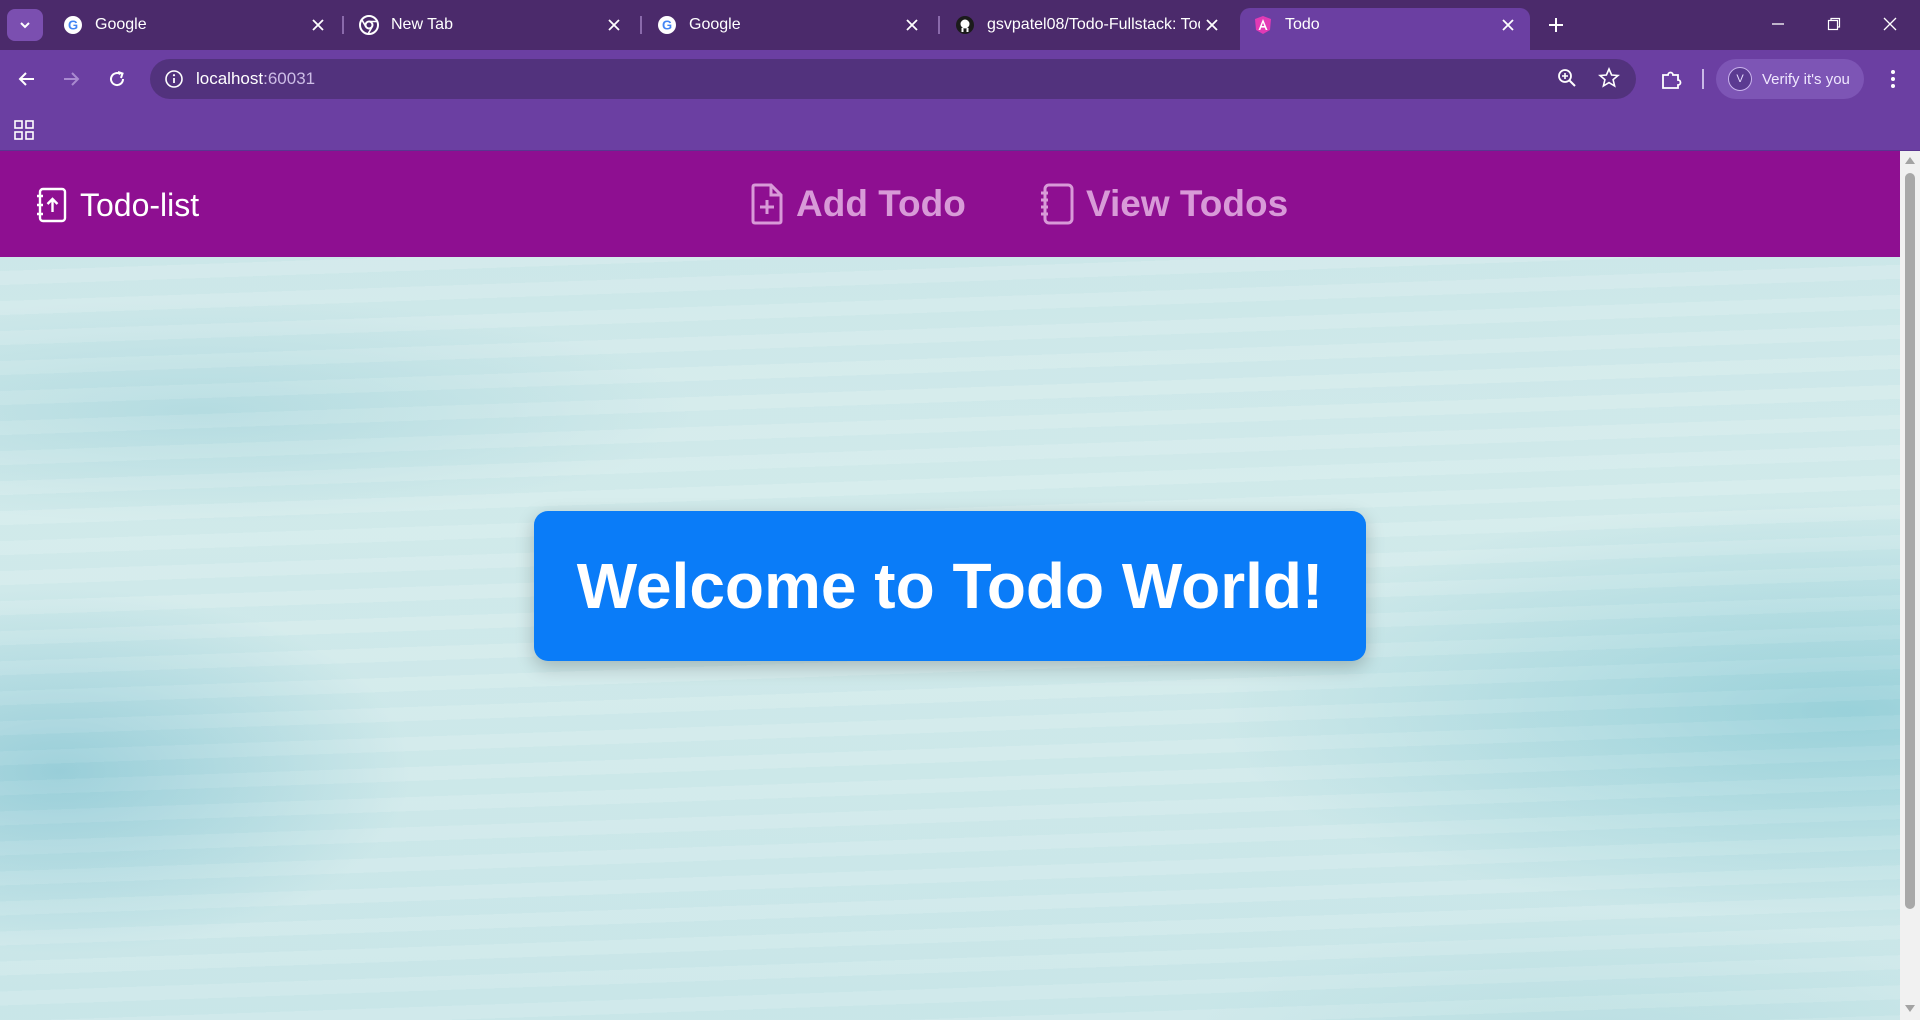 Image resolution: width=1920 pixels, height=1020 pixels. I want to click on bookmark-star-icon, so click(1610, 78).